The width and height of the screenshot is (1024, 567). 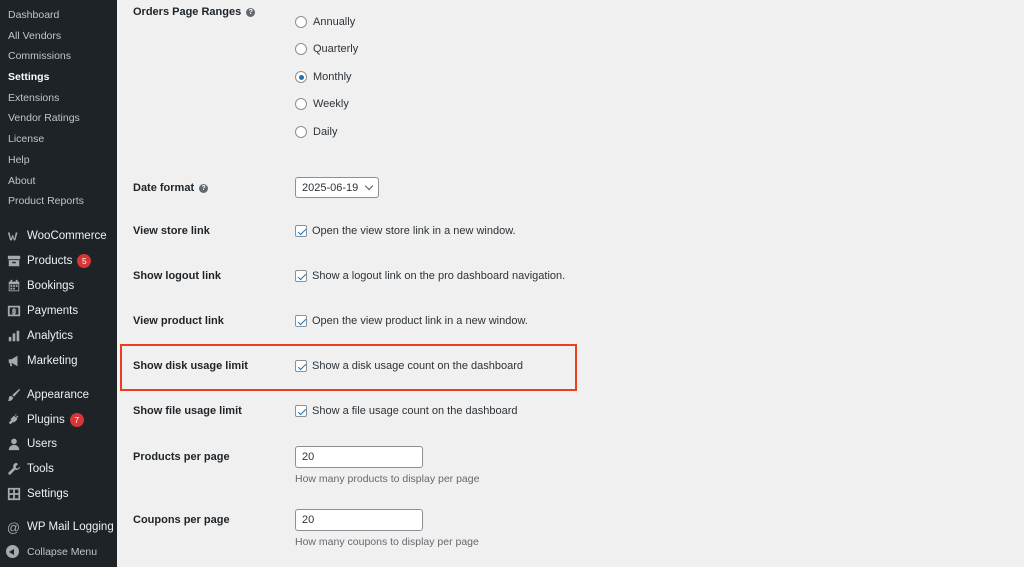 I want to click on menu-appearance: Appearance, so click(x=47, y=395).